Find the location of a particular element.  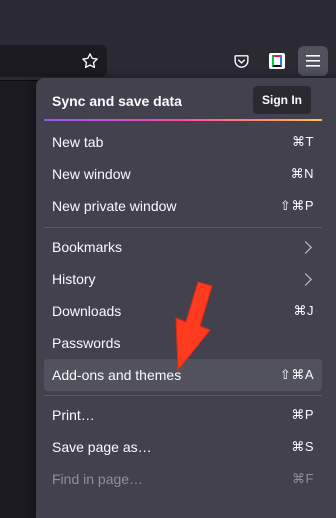

menu-item-find-in-page: Find in page… ⌘F is located at coordinates (183, 479).